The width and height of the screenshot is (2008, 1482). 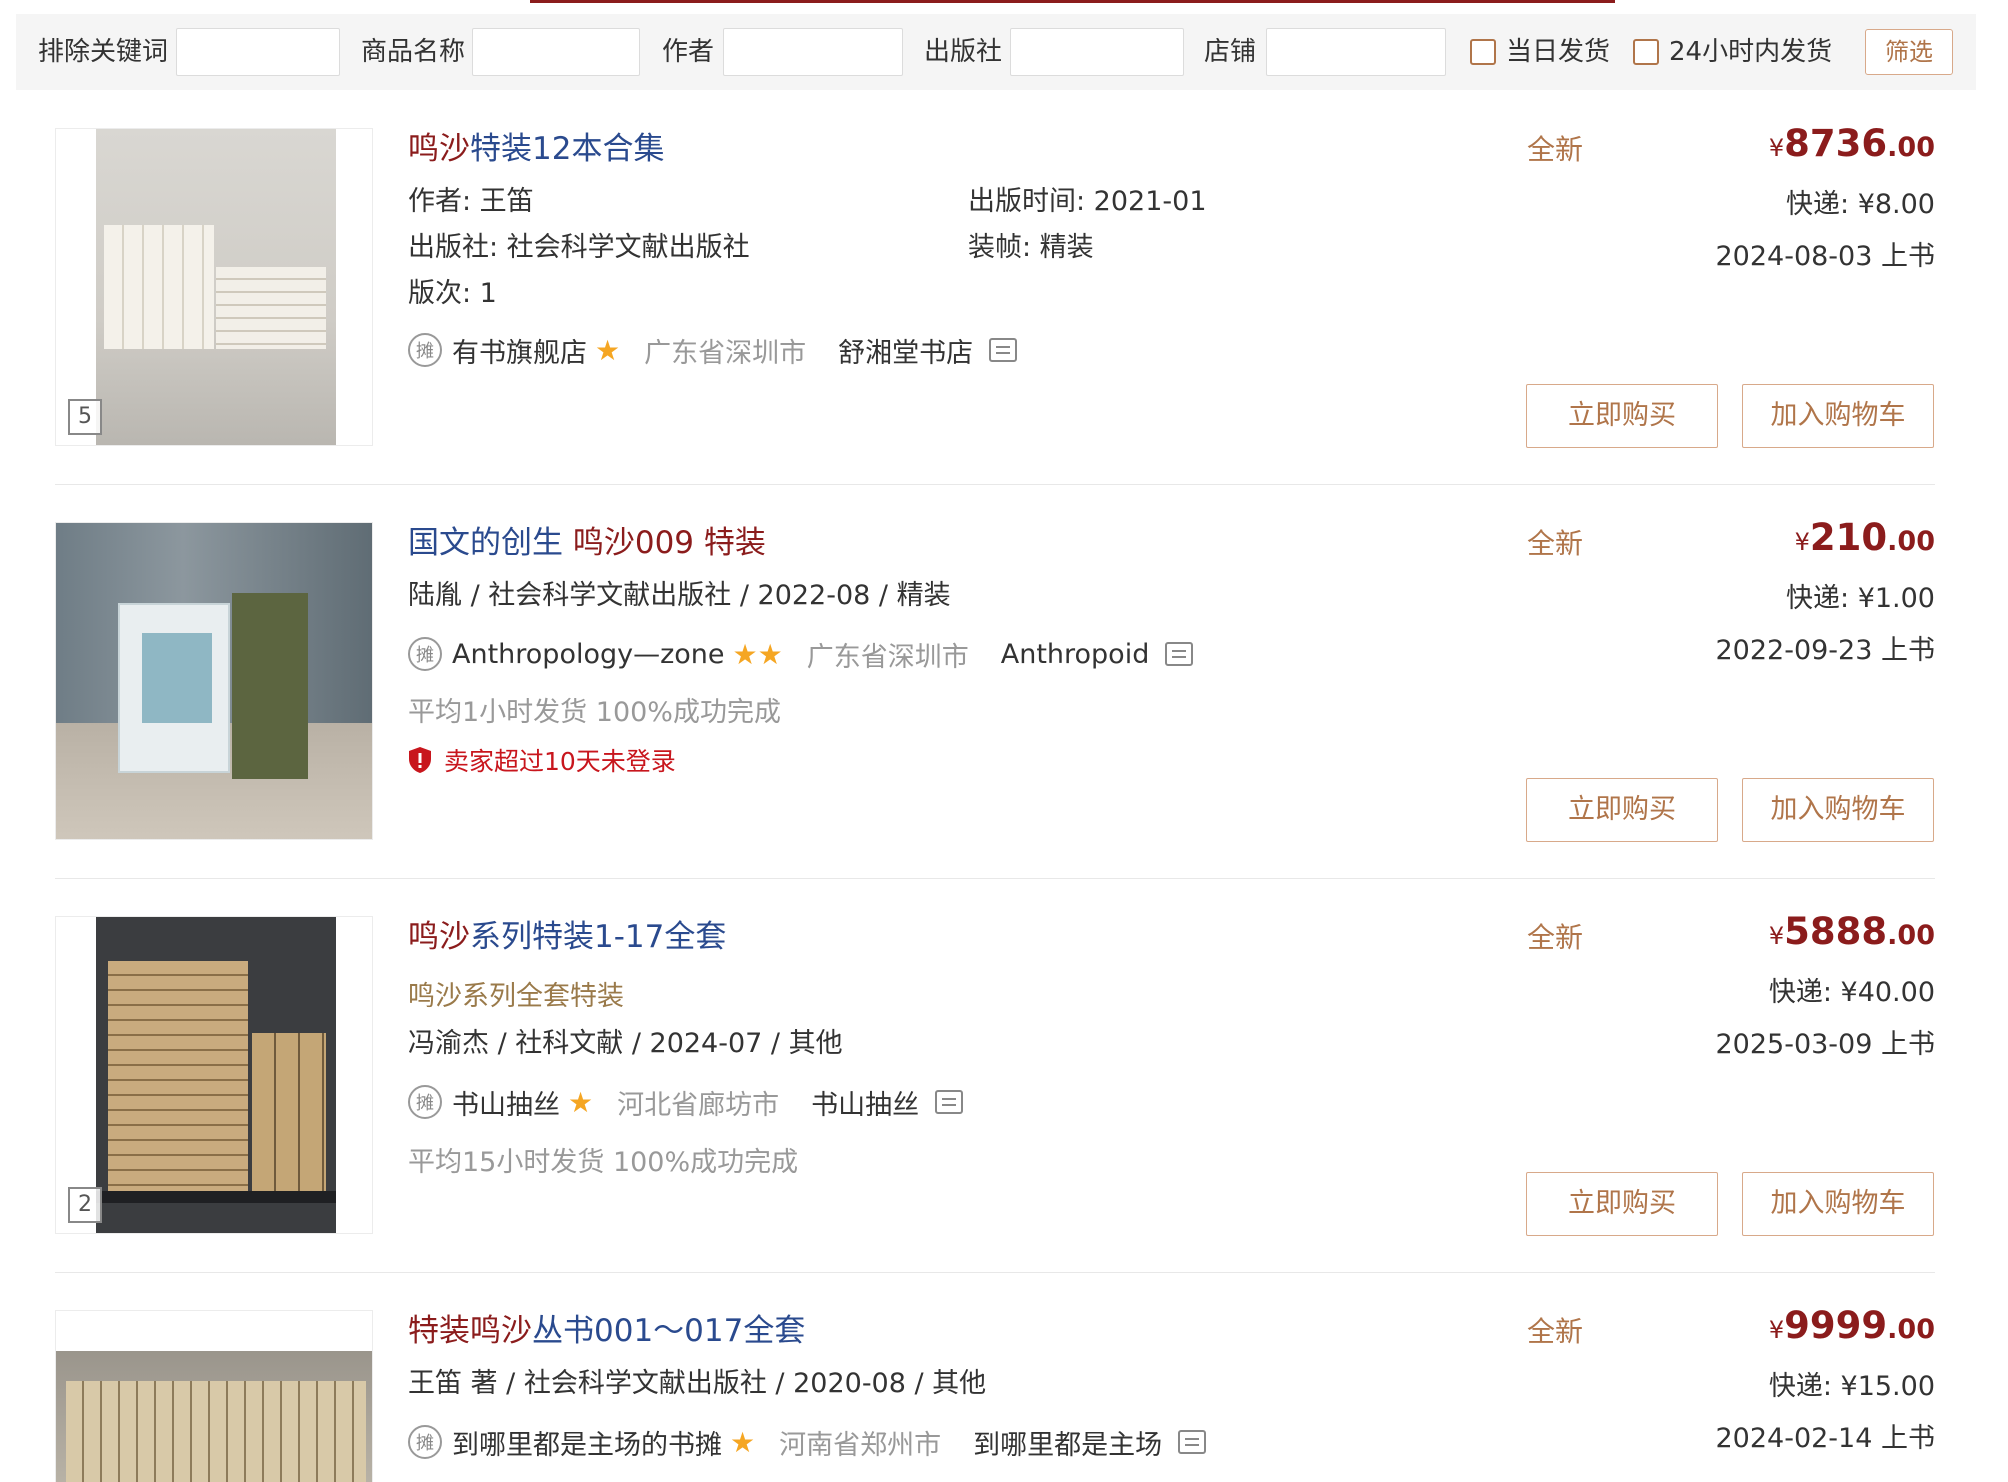 I want to click on price: ¥5888.00, so click(x=1852, y=931).